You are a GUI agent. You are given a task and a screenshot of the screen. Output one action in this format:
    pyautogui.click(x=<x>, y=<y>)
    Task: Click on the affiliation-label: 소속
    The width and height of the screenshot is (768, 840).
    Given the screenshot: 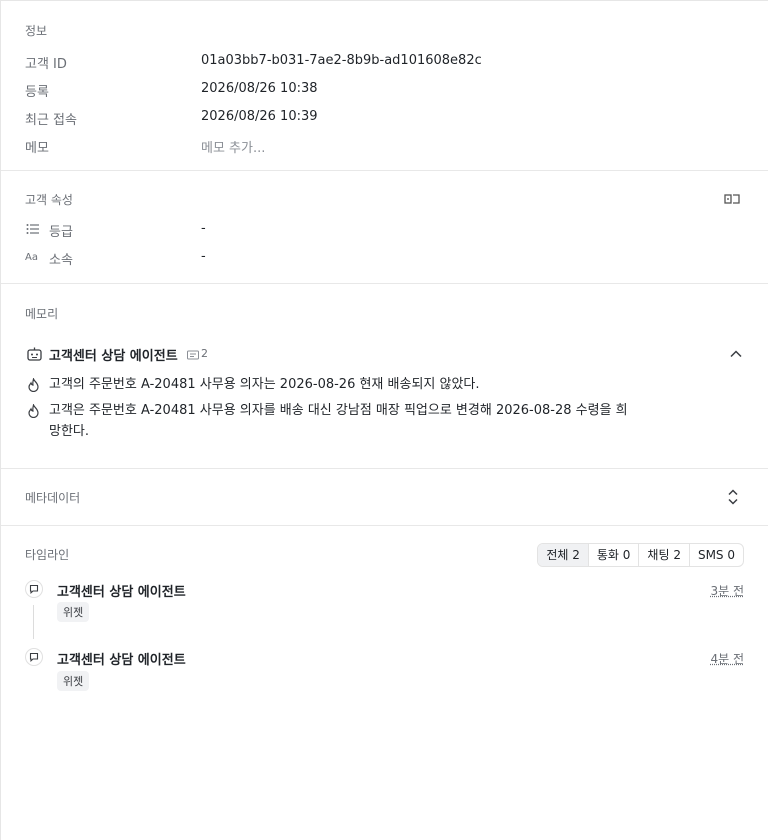 What is the action you would take?
    pyautogui.click(x=61, y=260)
    